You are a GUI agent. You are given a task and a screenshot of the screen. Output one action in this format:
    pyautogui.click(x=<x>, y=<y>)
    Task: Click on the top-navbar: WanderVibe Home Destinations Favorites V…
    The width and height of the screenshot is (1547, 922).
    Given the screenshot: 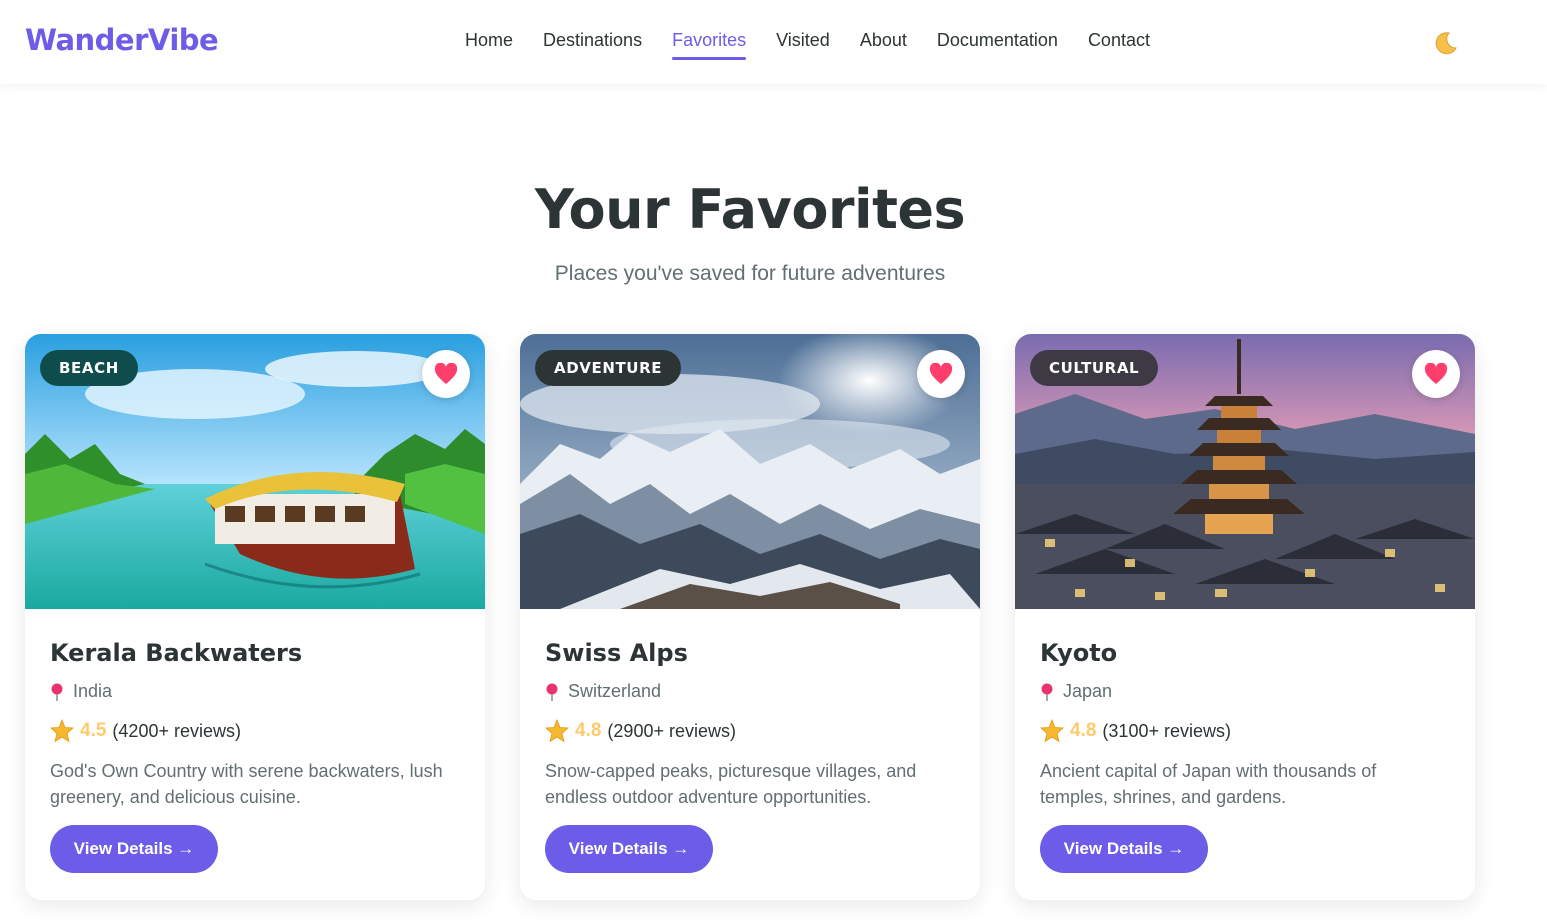 What is the action you would take?
    pyautogui.click(x=773, y=42)
    